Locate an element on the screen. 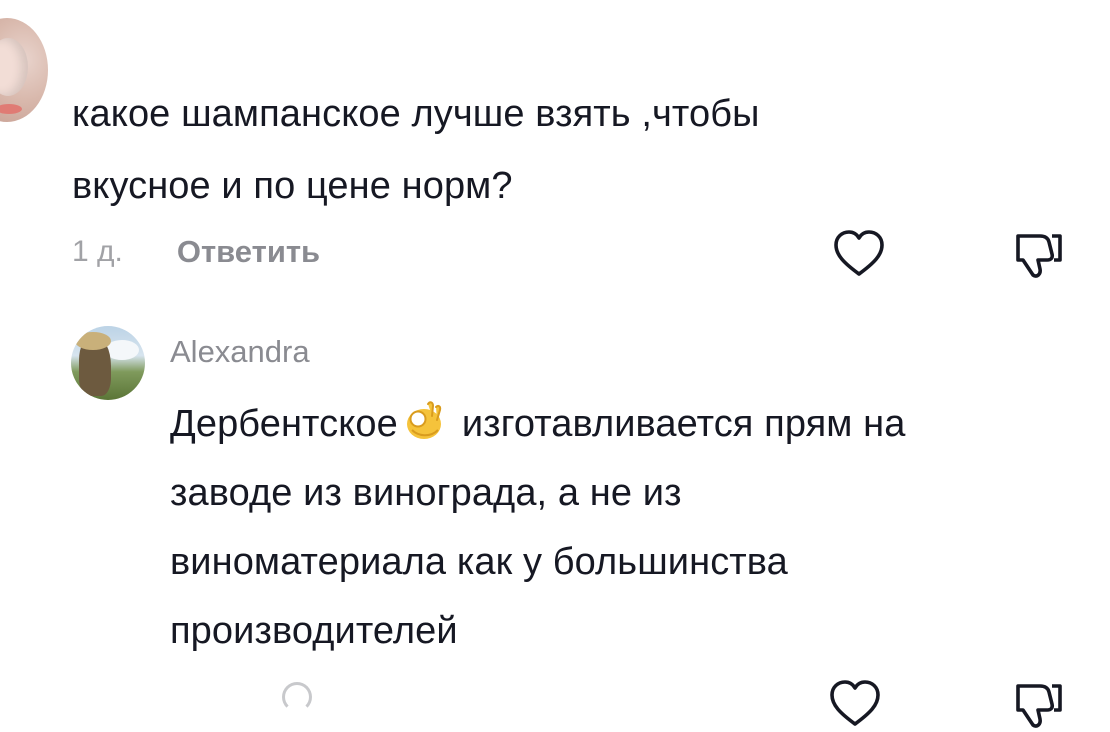  comment-line: производителей is located at coordinates (314, 631).